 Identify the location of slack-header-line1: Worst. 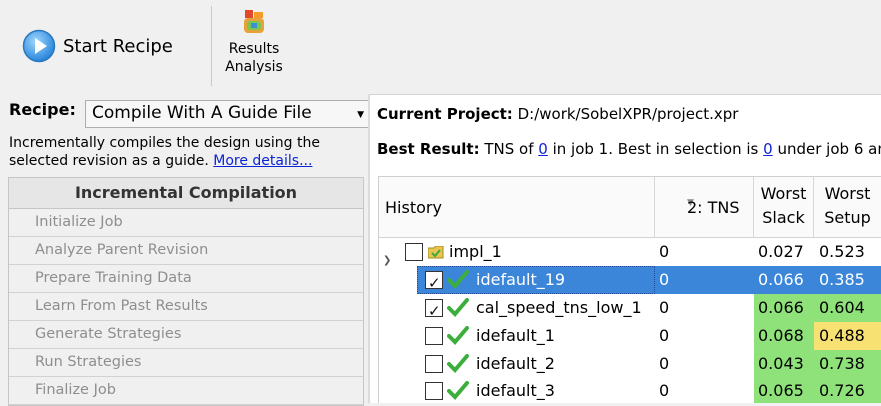
(783, 193).